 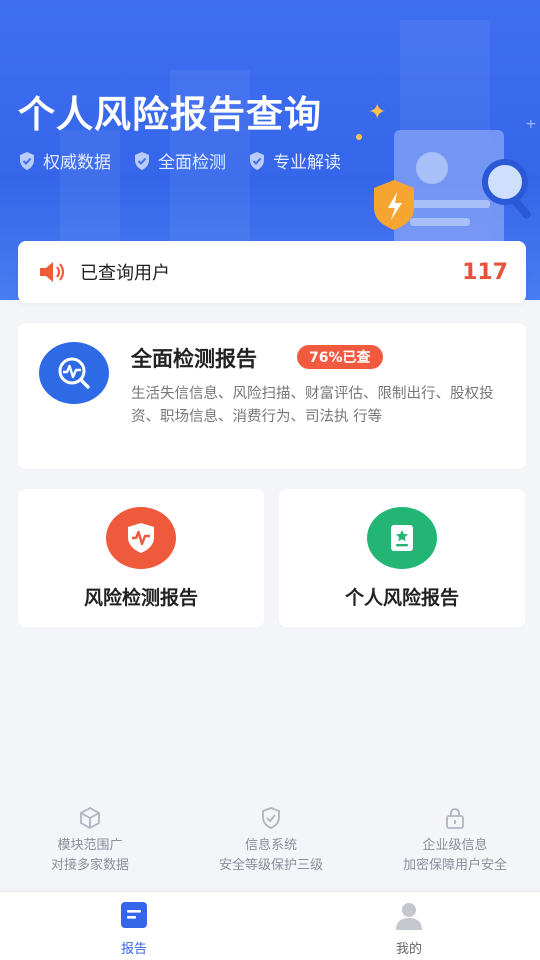 What do you see at coordinates (125, 273) in the screenshot?
I see `queried-users-label: 已查询用户` at bounding box center [125, 273].